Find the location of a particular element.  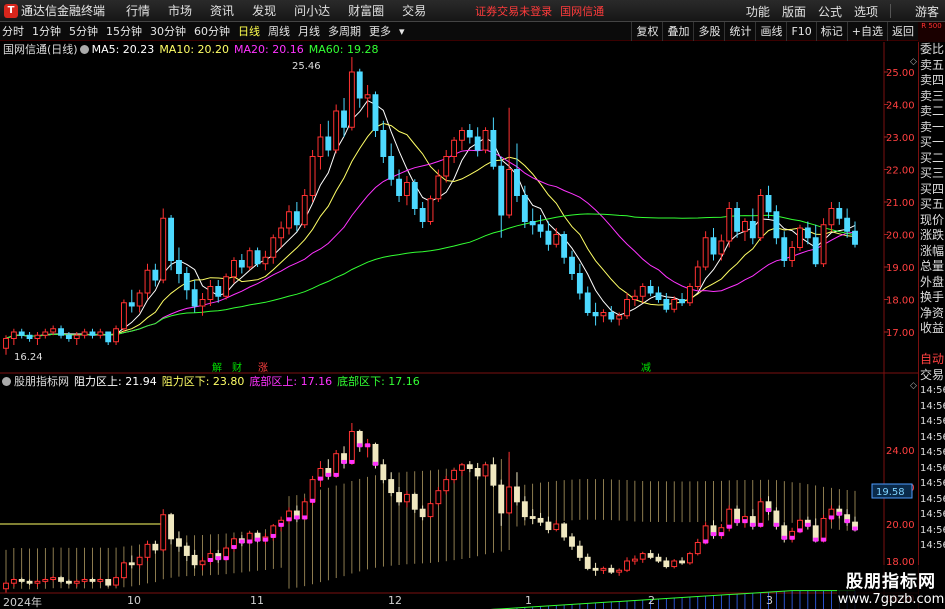

period-intraday: 分时 is located at coordinates (13, 31).